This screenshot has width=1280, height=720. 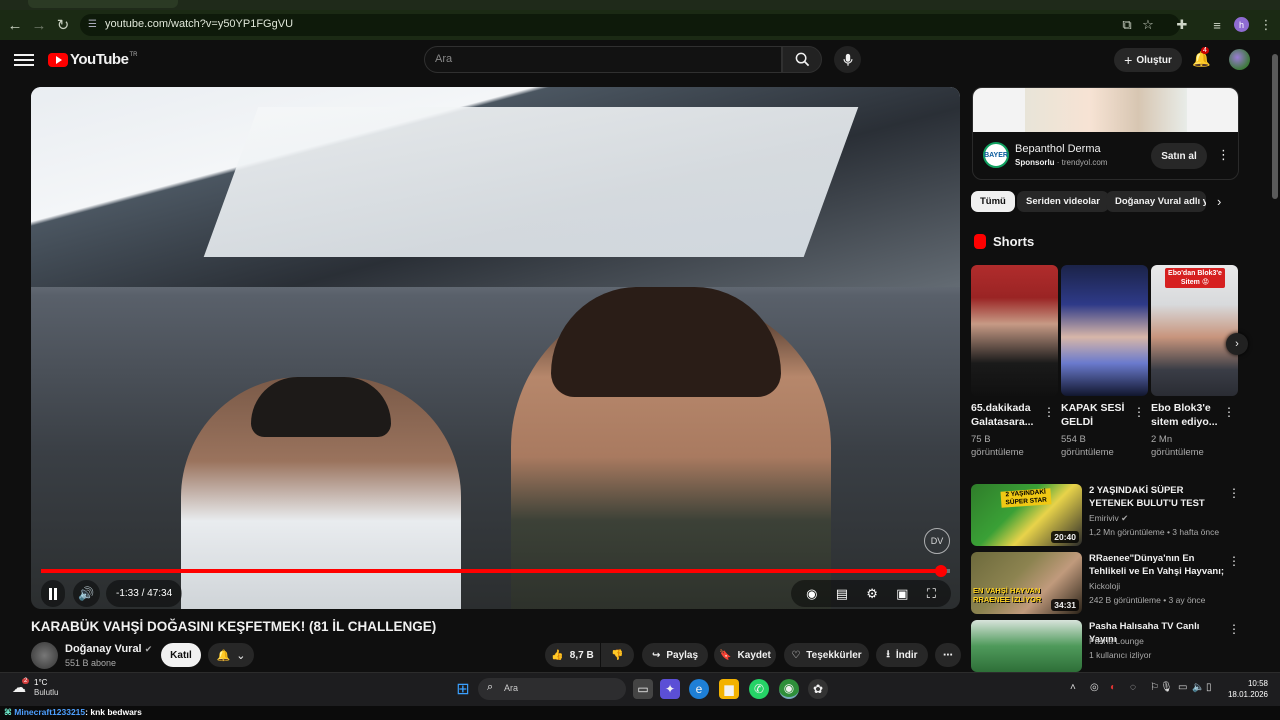 I want to click on channel-name: Doğanay Vural ✔, so click(x=108, y=649).